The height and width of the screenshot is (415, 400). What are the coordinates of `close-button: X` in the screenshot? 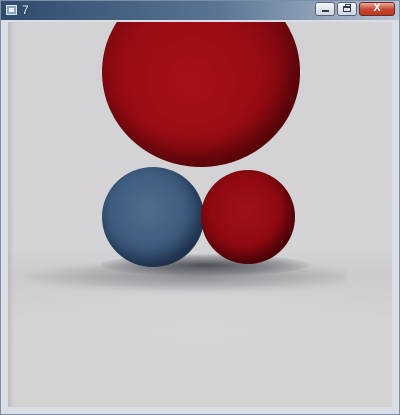 It's located at (377, 9).